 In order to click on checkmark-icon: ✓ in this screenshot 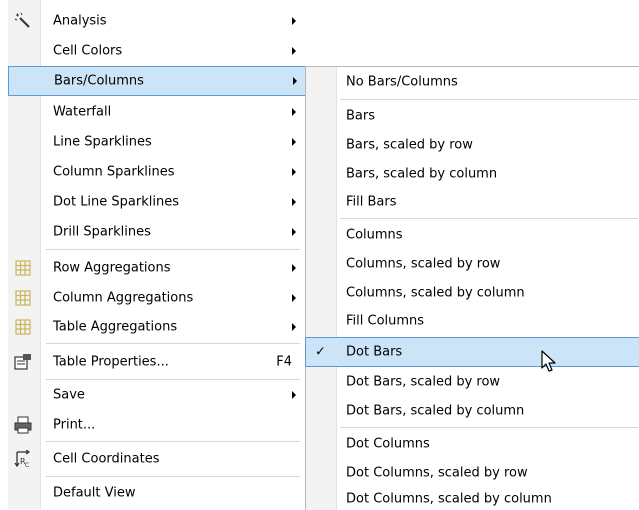, I will do `click(320, 352)`.